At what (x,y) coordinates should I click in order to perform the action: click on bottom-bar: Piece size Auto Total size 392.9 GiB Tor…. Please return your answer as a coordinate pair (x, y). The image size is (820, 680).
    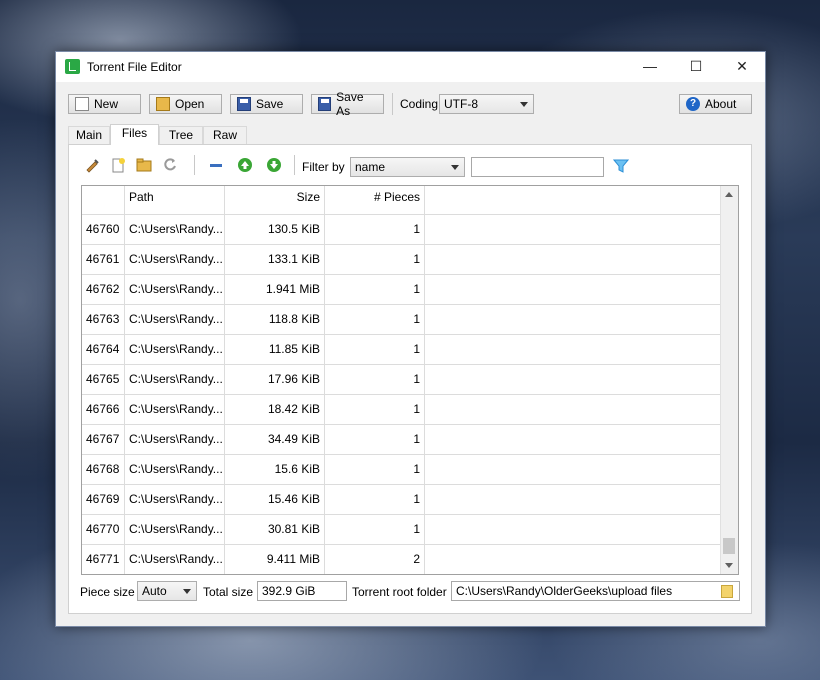
    Looking at the image, I should click on (415, 593).